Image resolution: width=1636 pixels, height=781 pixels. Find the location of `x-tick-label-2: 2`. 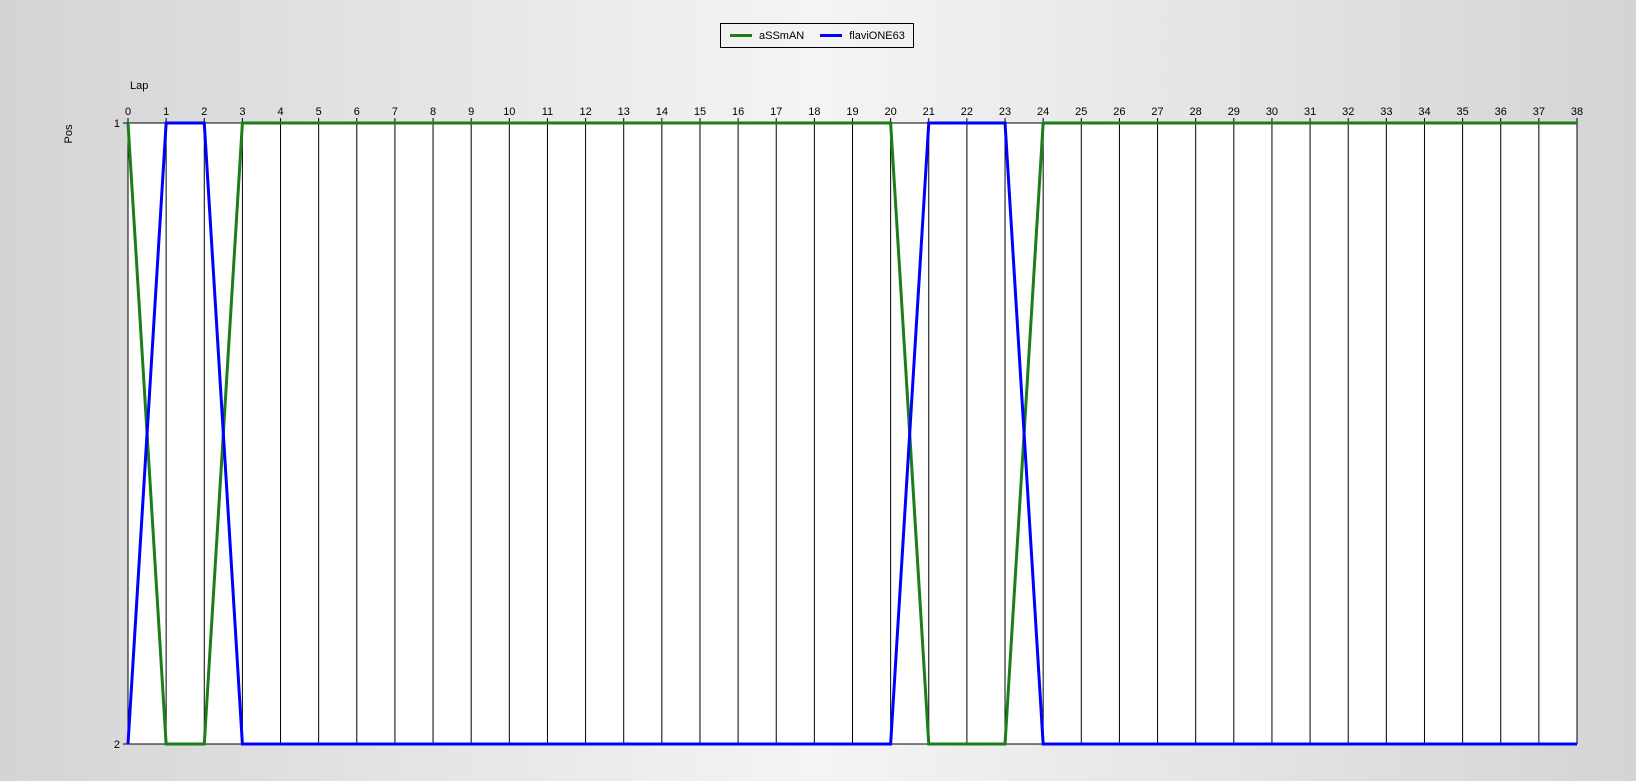

x-tick-label-2: 2 is located at coordinates (204, 112).